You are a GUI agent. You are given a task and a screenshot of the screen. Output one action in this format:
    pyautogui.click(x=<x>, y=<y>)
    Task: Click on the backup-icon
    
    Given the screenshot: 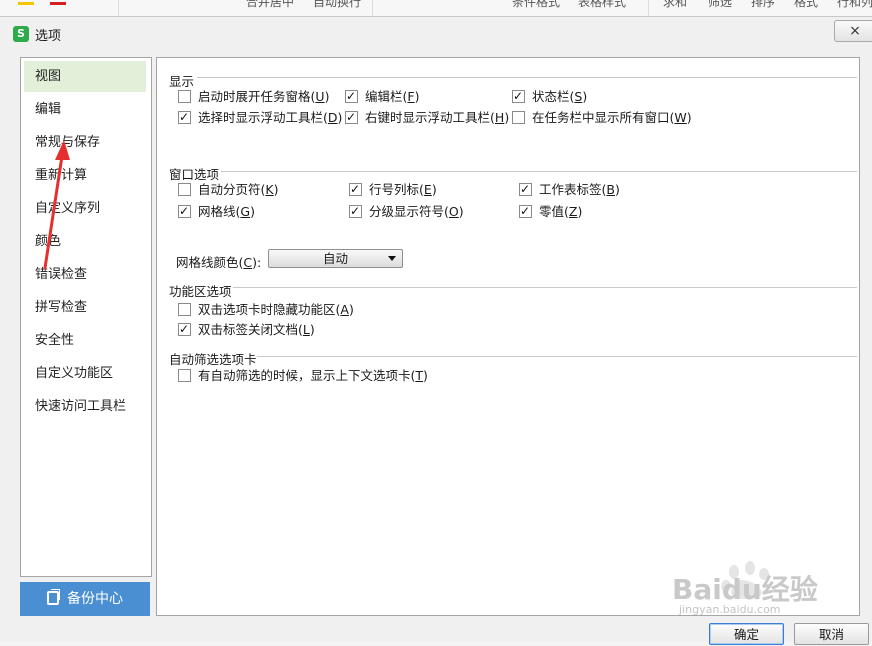 What is the action you would take?
    pyautogui.click(x=53, y=597)
    